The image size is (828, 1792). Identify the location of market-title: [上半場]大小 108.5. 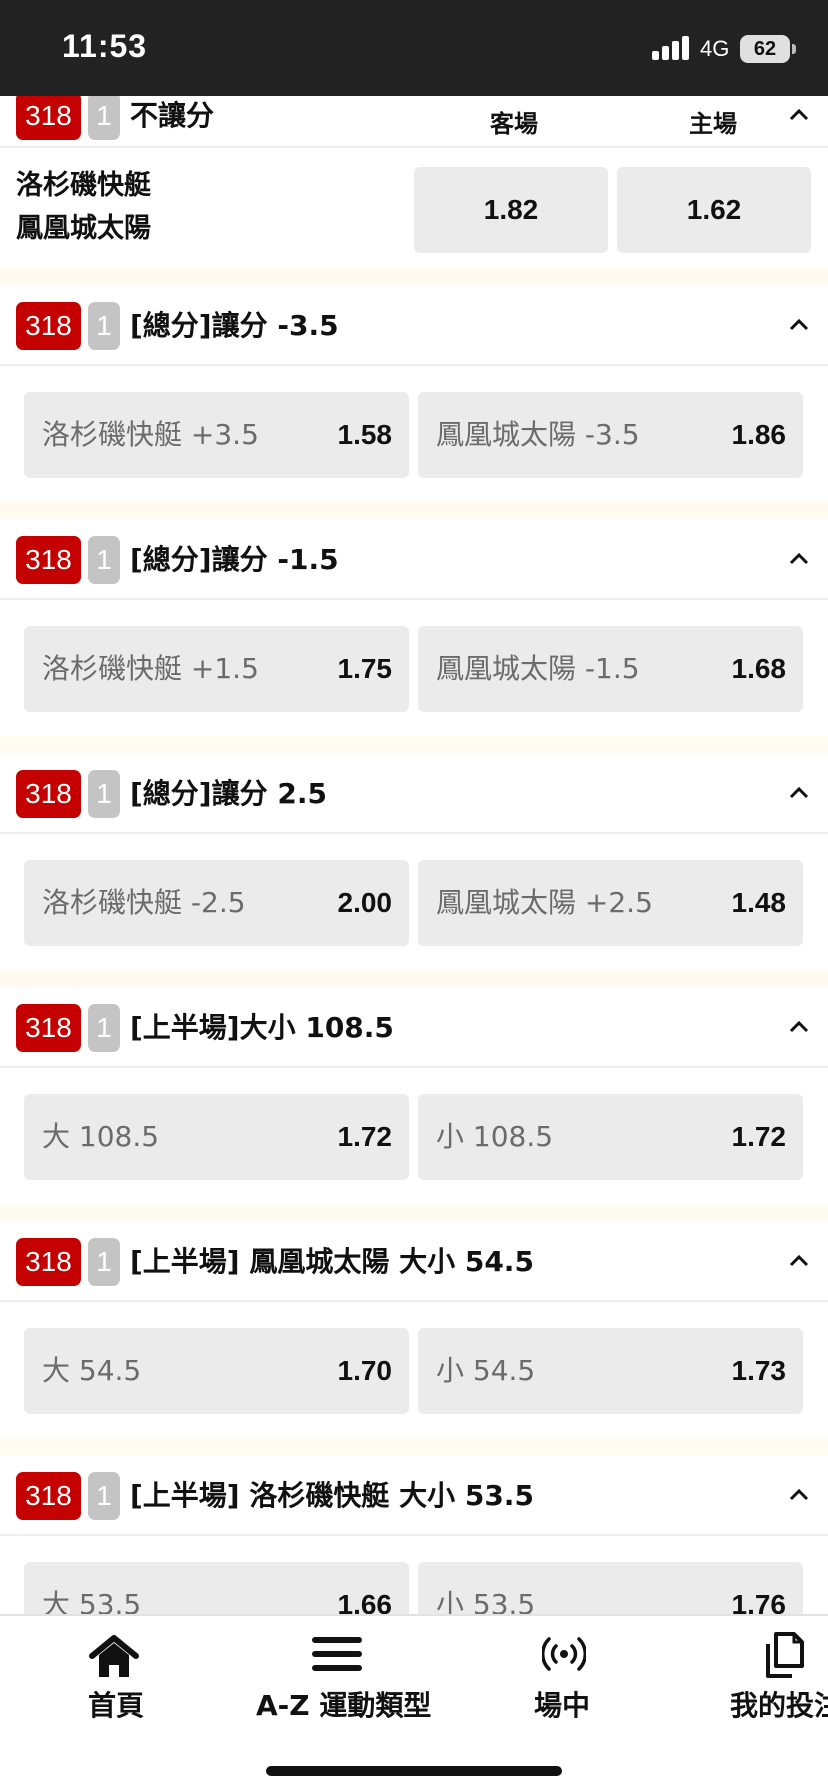
(262, 1027).